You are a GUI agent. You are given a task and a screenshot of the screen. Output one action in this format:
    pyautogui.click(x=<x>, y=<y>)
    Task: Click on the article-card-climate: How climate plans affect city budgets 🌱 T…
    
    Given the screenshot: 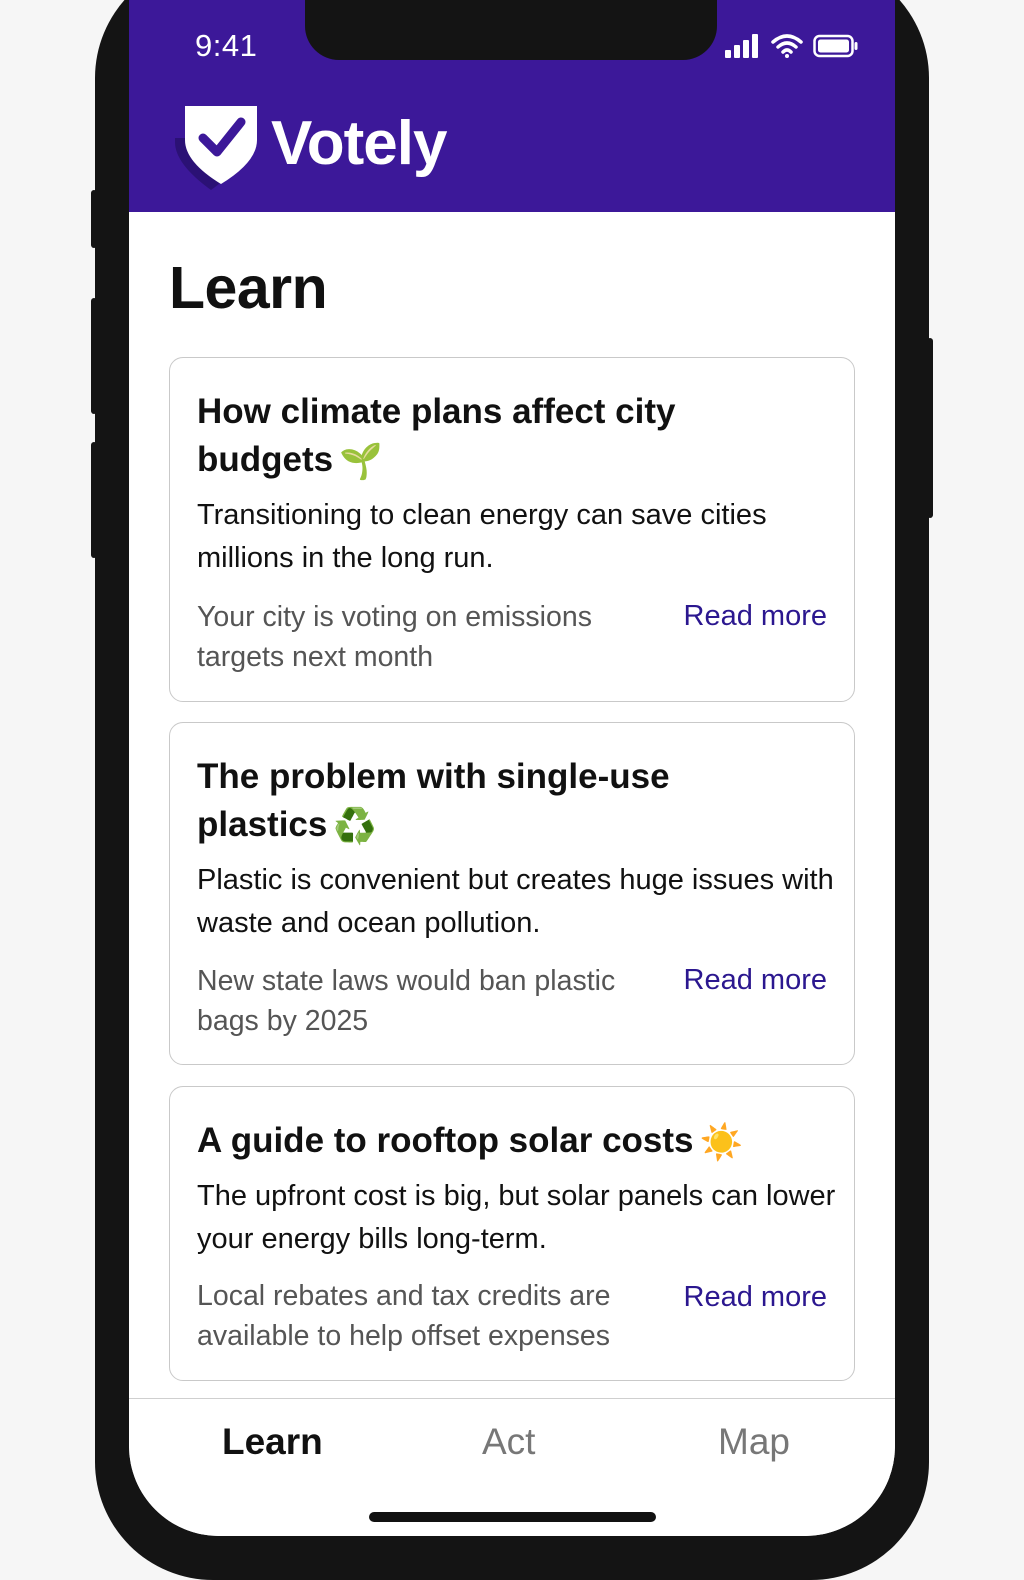 What is the action you would take?
    pyautogui.click(x=512, y=529)
    